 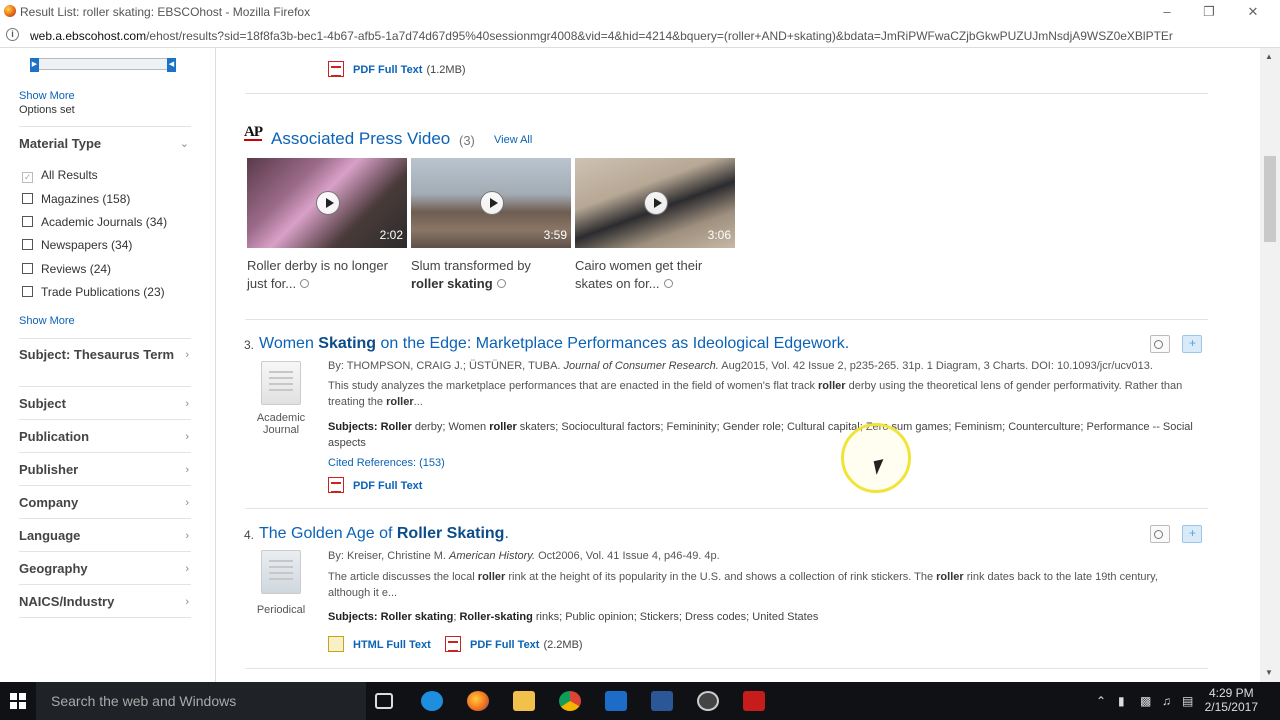 What do you see at coordinates (104, 536) in the screenshot?
I see `facet-language: Language ›` at bounding box center [104, 536].